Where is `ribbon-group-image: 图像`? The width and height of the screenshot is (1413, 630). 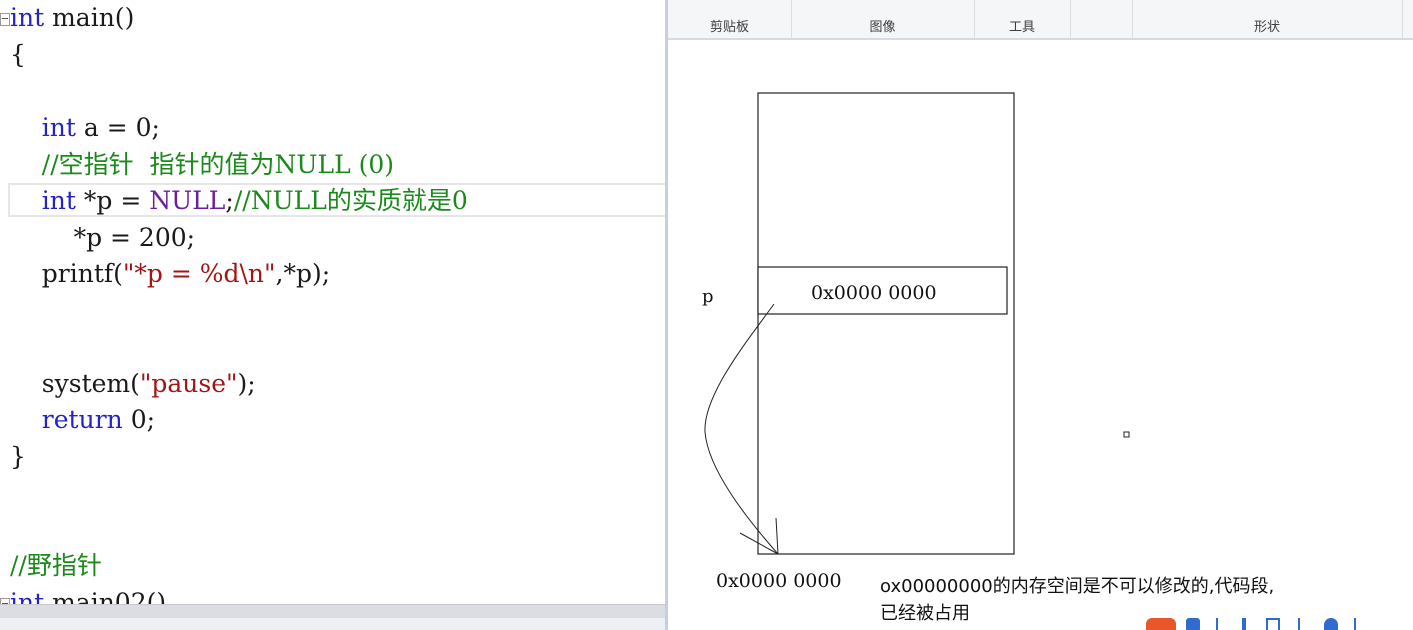
ribbon-group-image: 图像 is located at coordinates (883, 19).